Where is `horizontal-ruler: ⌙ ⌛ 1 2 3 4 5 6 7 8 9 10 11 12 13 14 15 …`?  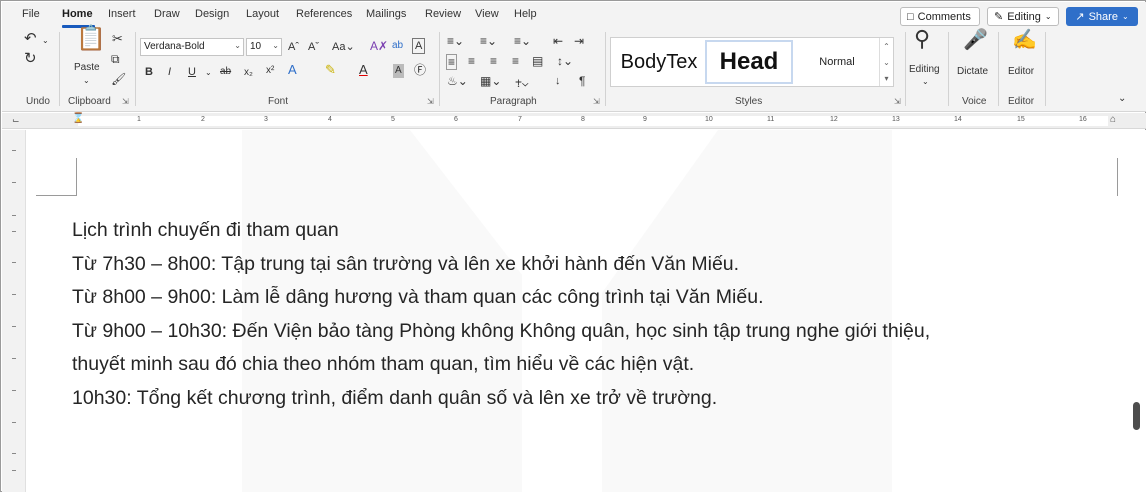
horizontal-ruler: ⌙ ⌛ 1 2 3 4 5 6 7 8 9 10 11 12 13 14 15 … is located at coordinates (574, 121).